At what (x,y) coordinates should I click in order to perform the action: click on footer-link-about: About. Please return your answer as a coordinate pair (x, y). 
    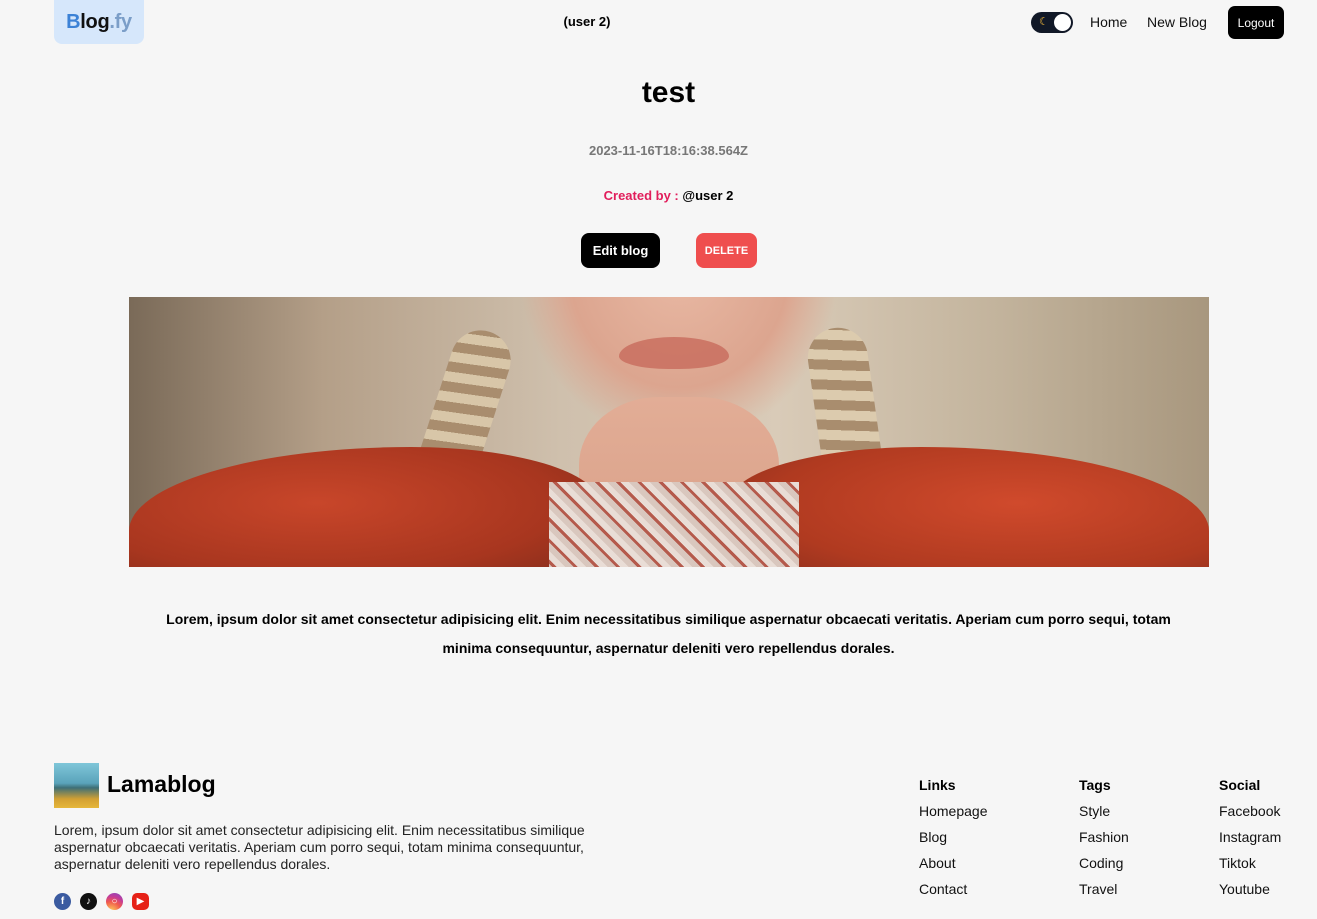
    Looking at the image, I should click on (953, 868).